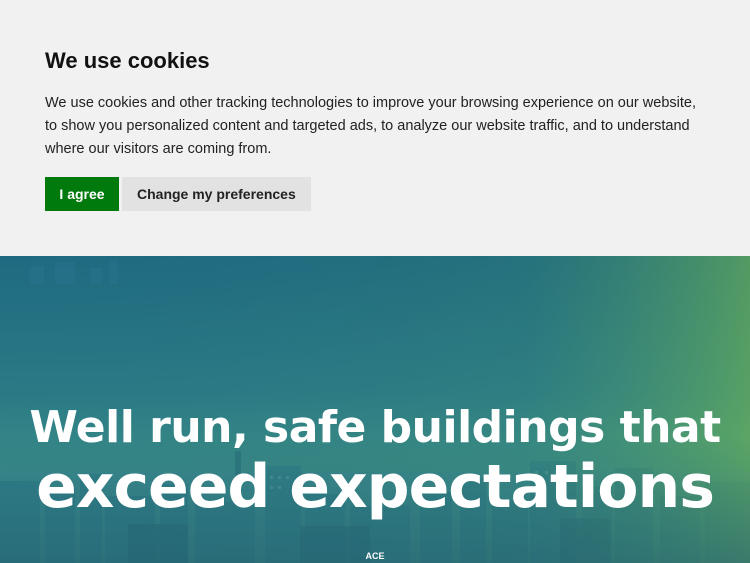 This screenshot has width=750, height=563. What do you see at coordinates (375, 427) in the screenshot?
I see `hero-headline-line1: Well run, safe buildings that` at bounding box center [375, 427].